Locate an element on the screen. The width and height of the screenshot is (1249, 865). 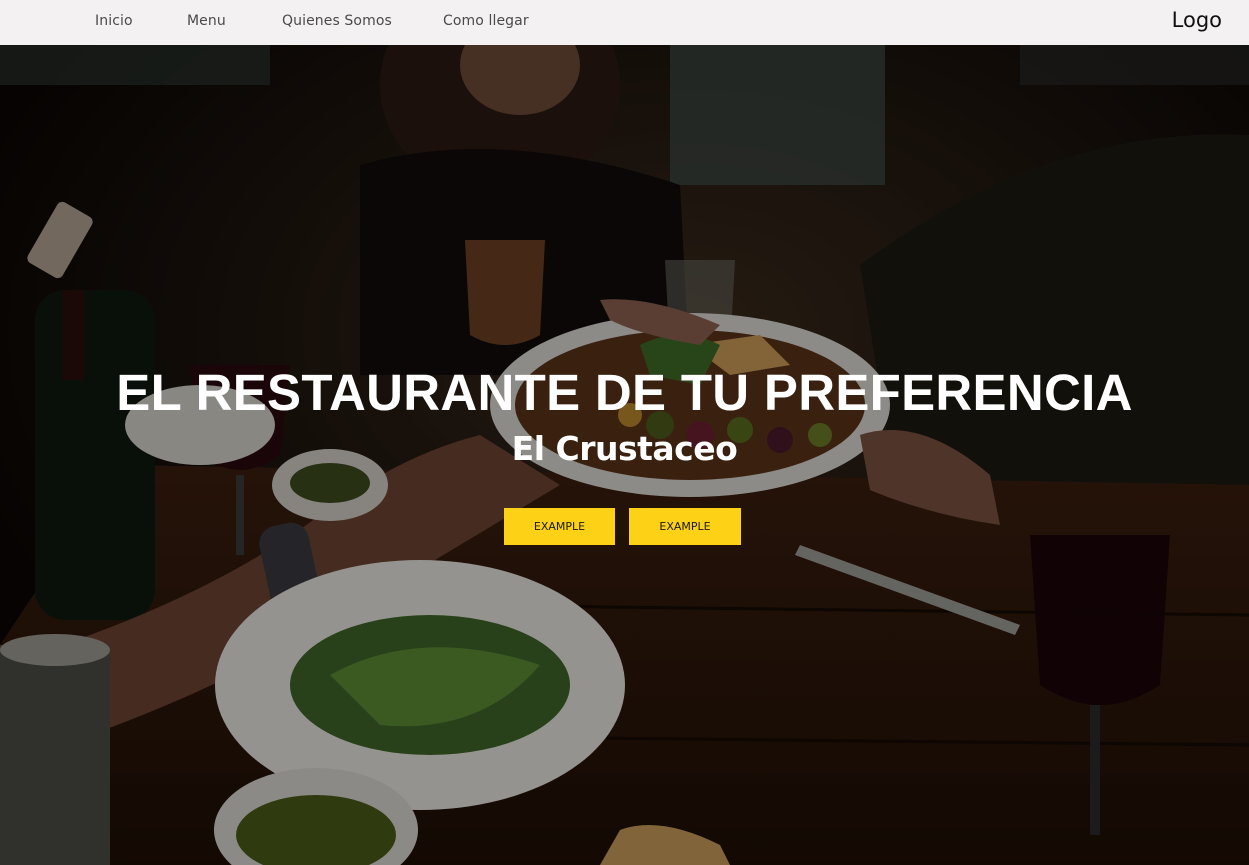
nav-link-inicio: Inicio is located at coordinates (114, 21).